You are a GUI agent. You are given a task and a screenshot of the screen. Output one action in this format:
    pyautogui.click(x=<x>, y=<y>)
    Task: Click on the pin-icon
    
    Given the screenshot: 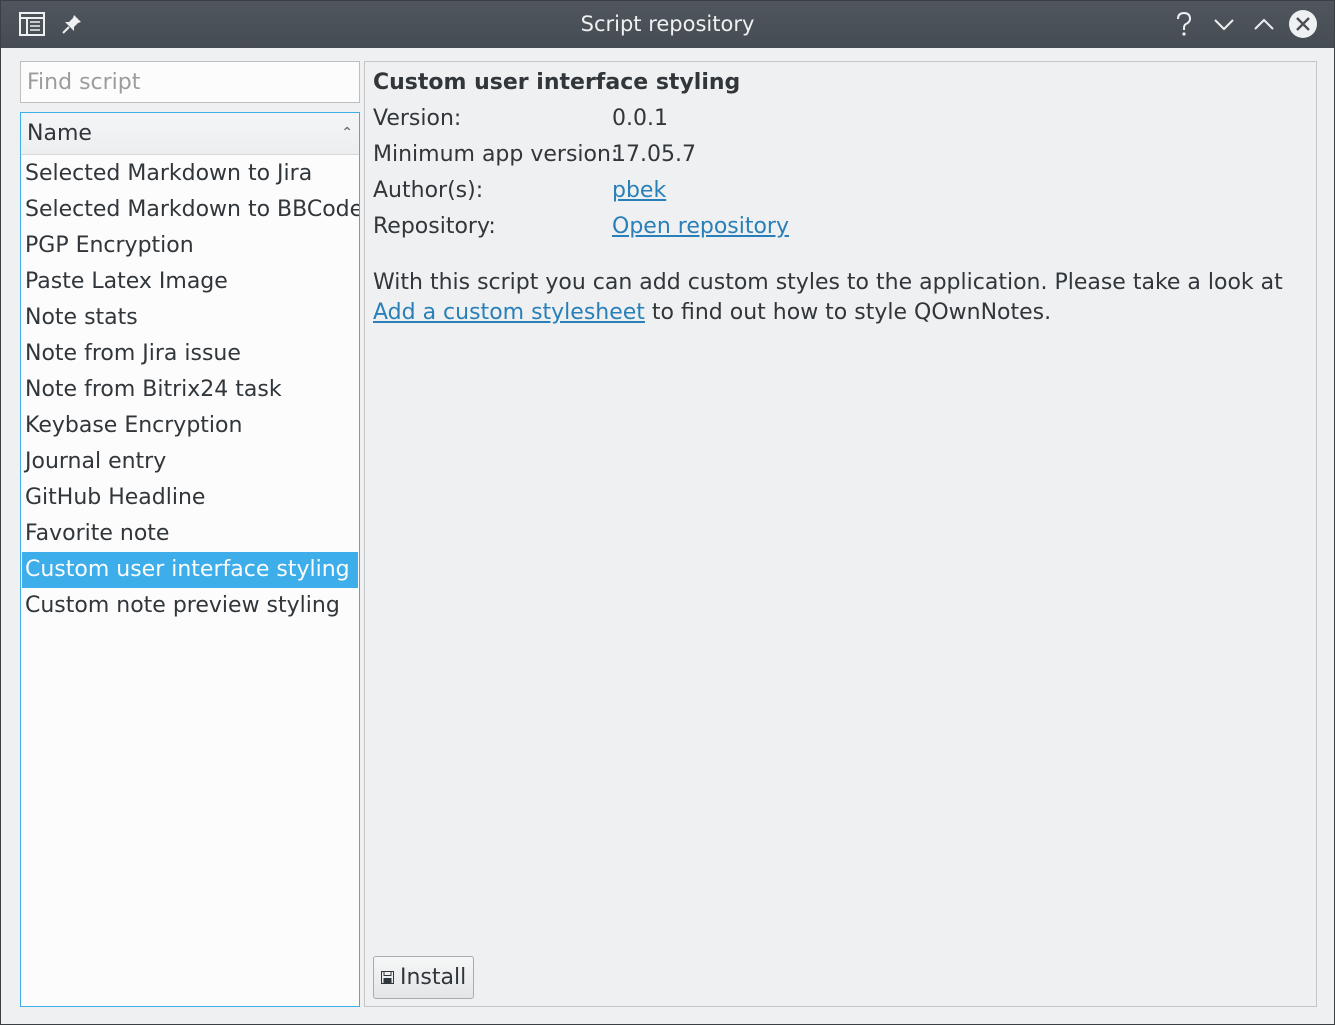 What is the action you would take?
    pyautogui.click(x=72, y=24)
    